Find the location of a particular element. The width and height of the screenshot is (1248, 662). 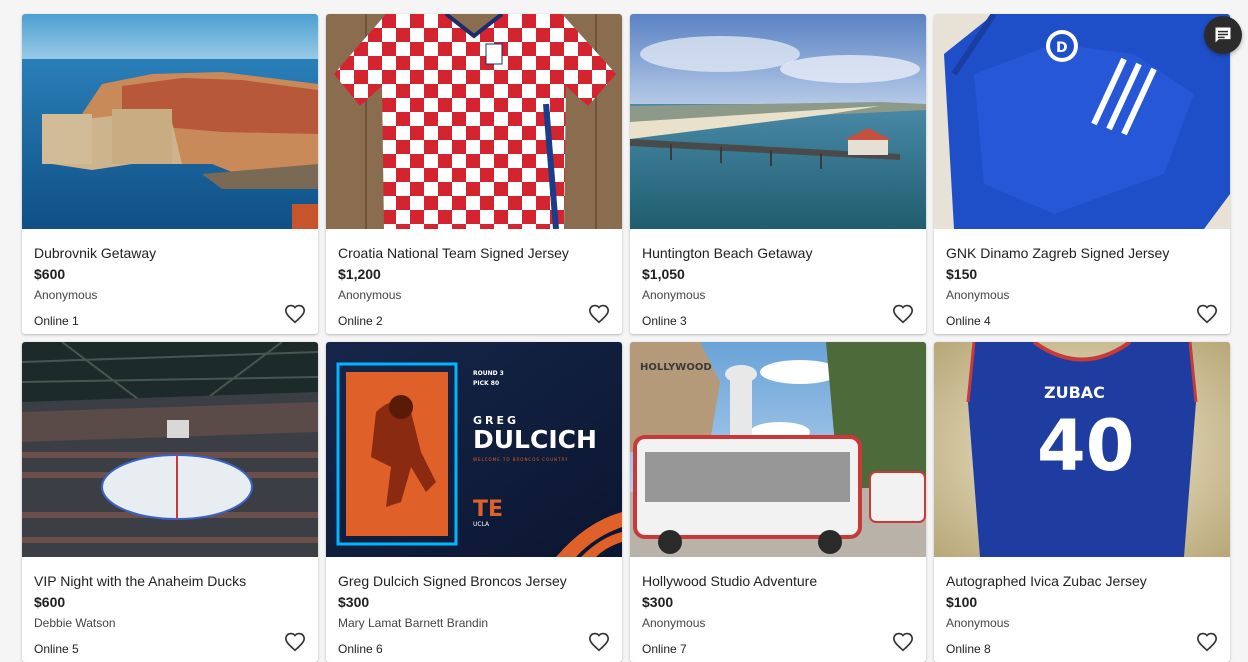

item-lot-number: Online 3 is located at coordinates (664, 321).